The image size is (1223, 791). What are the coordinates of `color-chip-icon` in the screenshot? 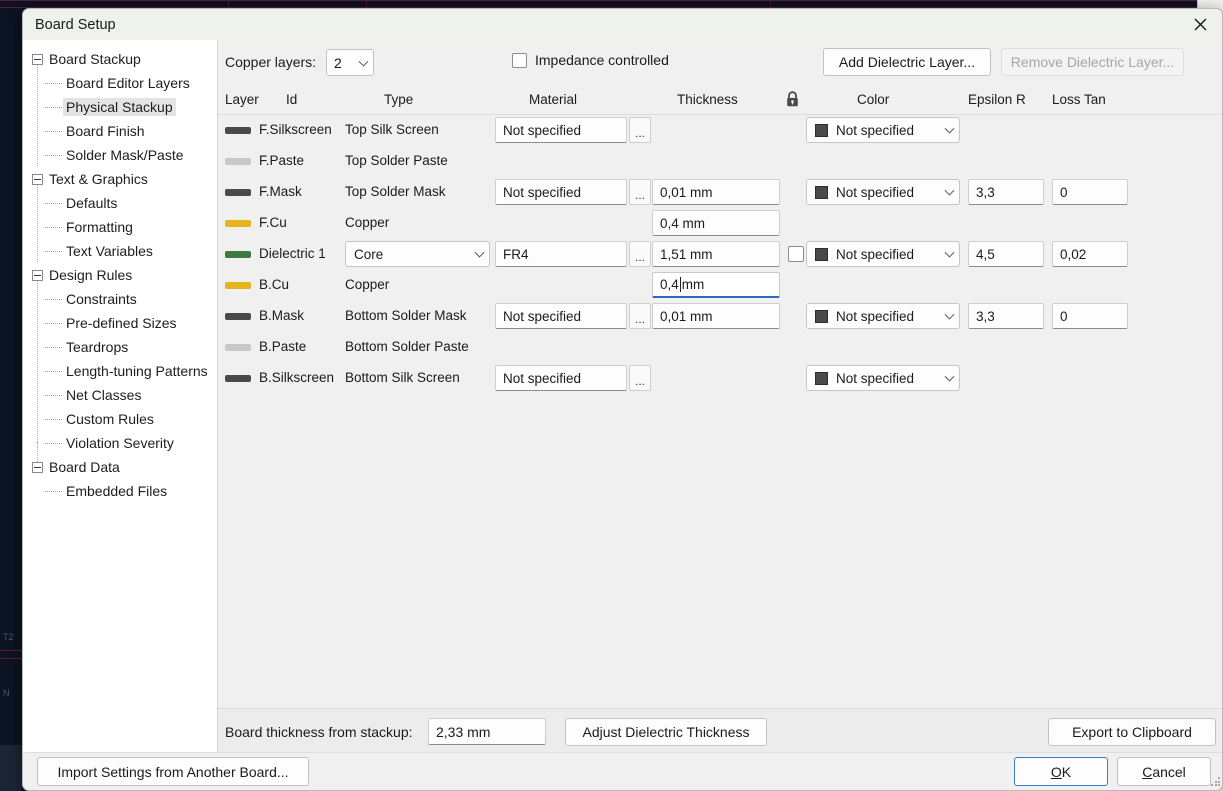 It's located at (821, 130).